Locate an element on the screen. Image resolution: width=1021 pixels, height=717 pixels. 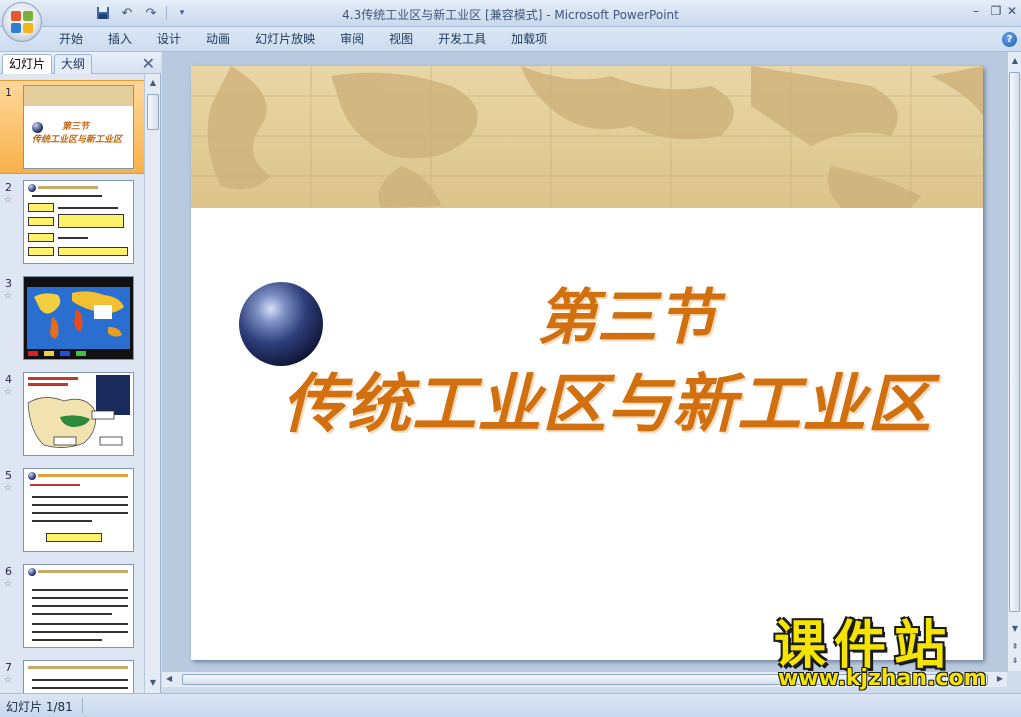
world-map-thumbnail is located at coordinates (78, 321).